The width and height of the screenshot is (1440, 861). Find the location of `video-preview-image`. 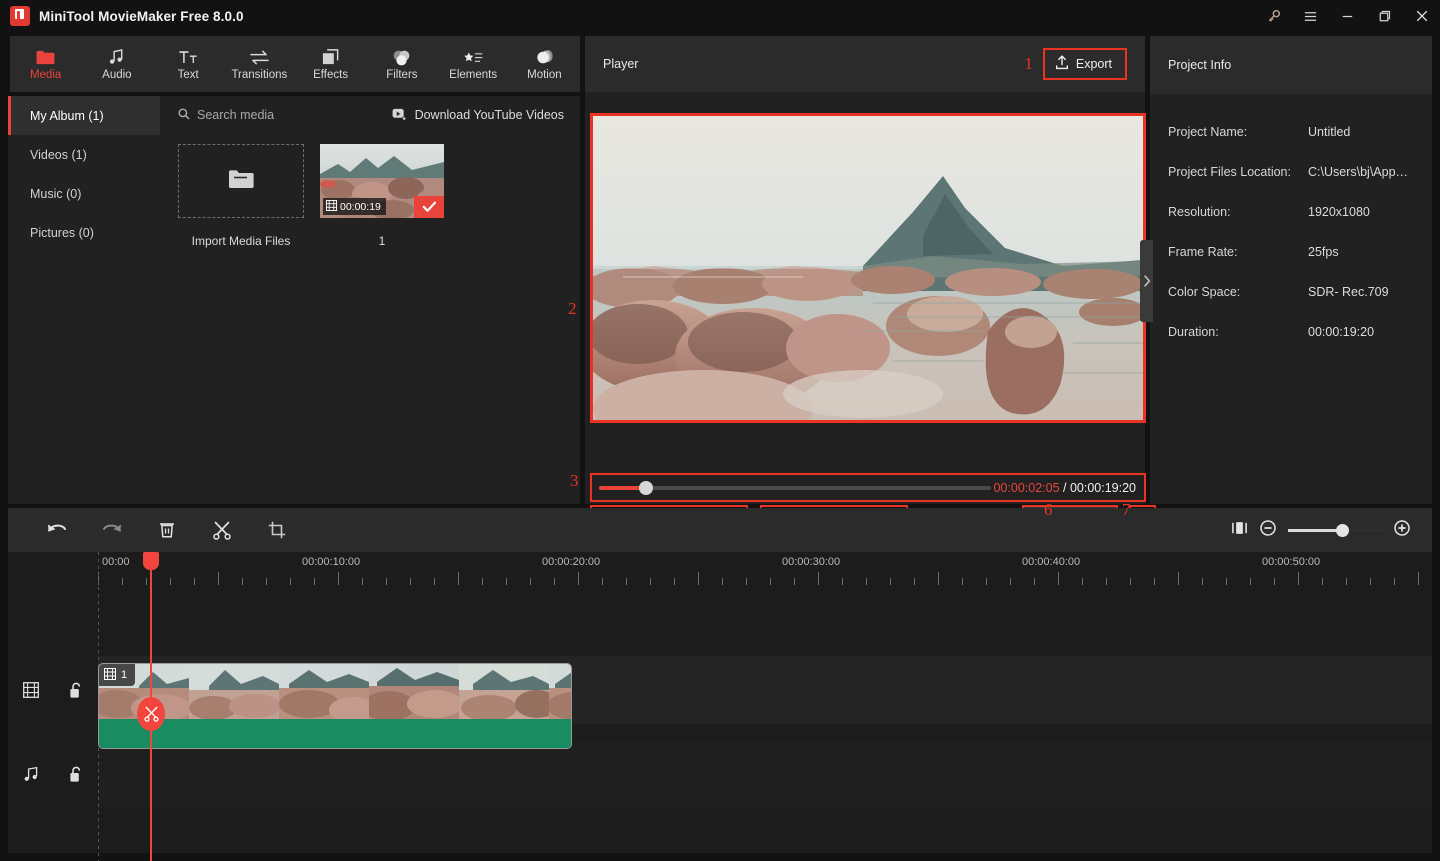

video-preview-image is located at coordinates (868, 268).